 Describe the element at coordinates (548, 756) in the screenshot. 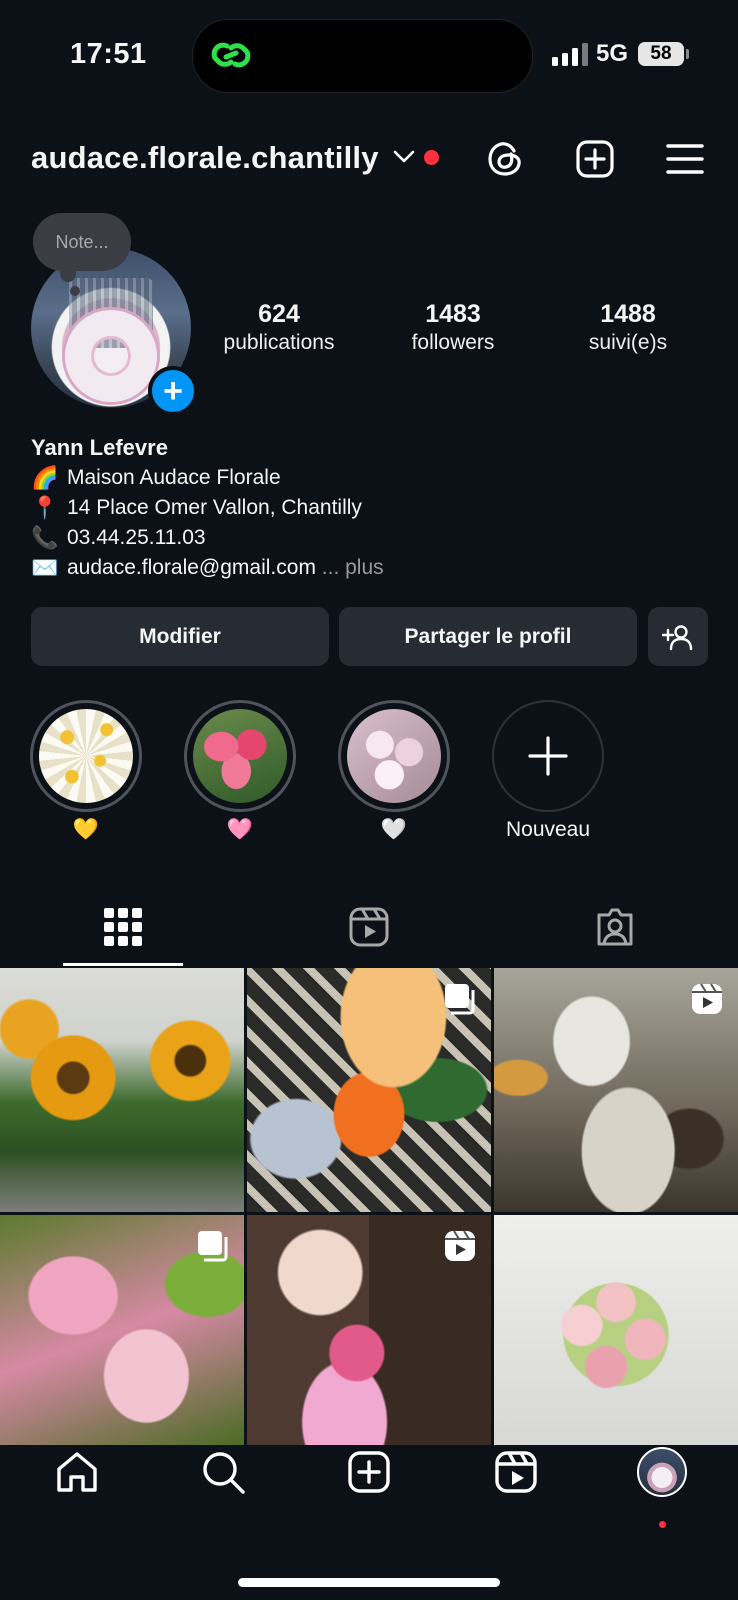

I see `plus-icon` at that location.